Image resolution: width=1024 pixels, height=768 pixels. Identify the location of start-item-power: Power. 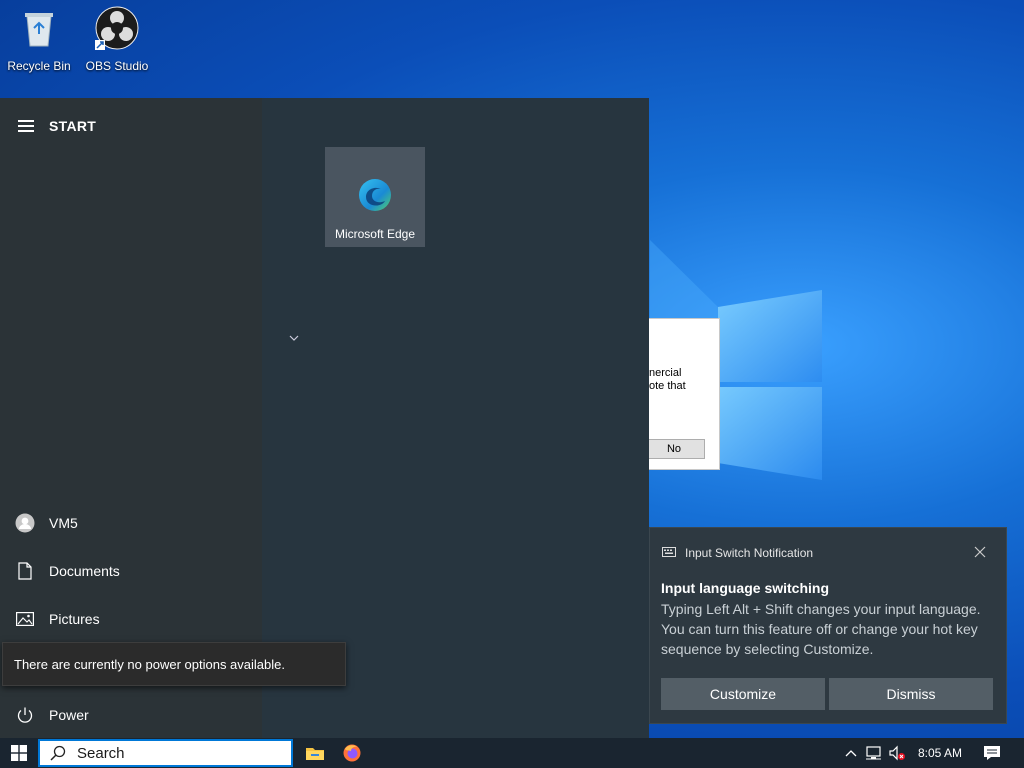
(131, 715).